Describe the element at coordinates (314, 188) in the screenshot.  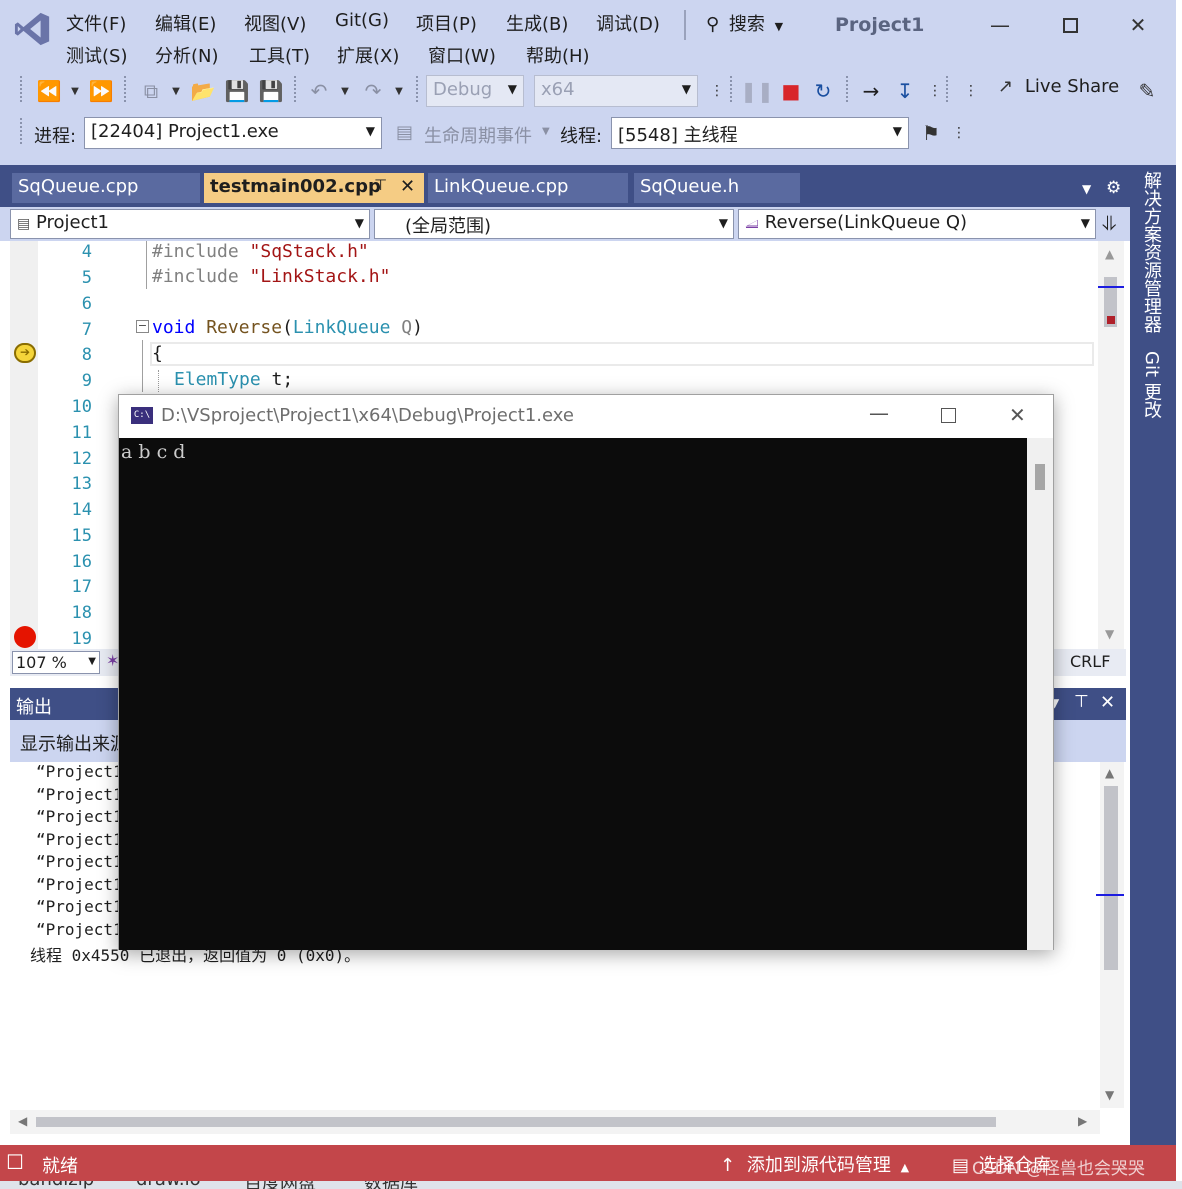
I see `tab-testmain002-cpp: testmain002.cpp ⊤ ✕` at that location.